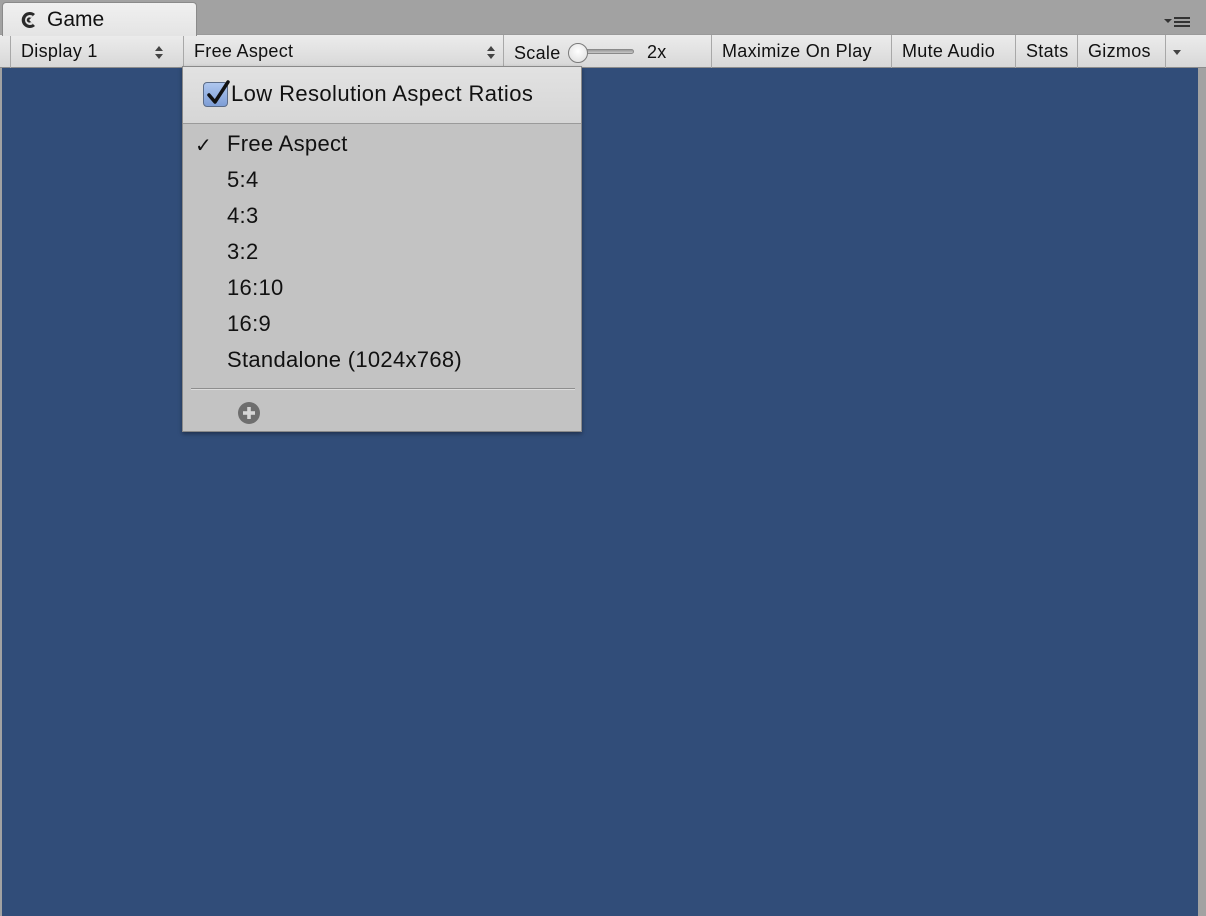  What do you see at coordinates (382, 288) in the screenshot?
I see `aspect-option-16-10: 16:10` at bounding box center [382, 288].